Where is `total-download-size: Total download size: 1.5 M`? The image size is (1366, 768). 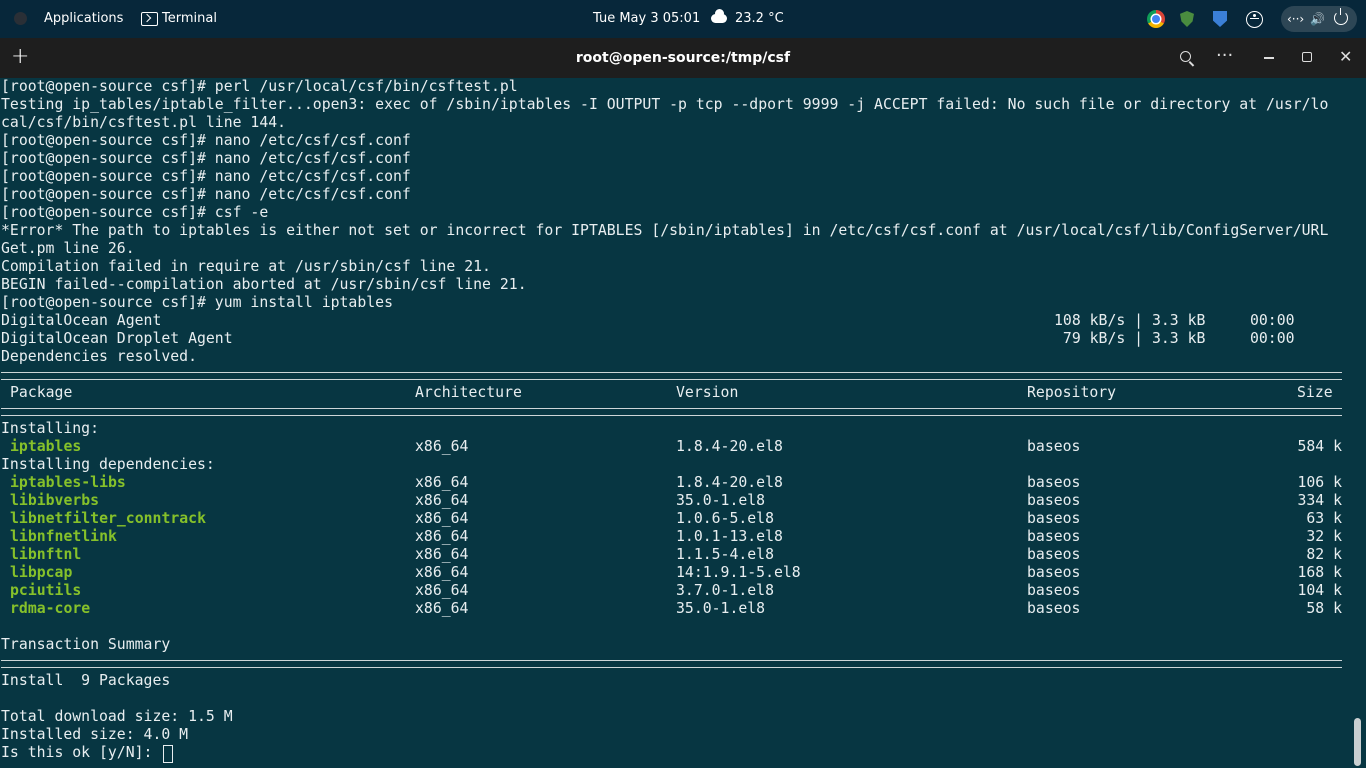
total-download-size: Total download size: 1.5 M is located at coordinates (117, 716).